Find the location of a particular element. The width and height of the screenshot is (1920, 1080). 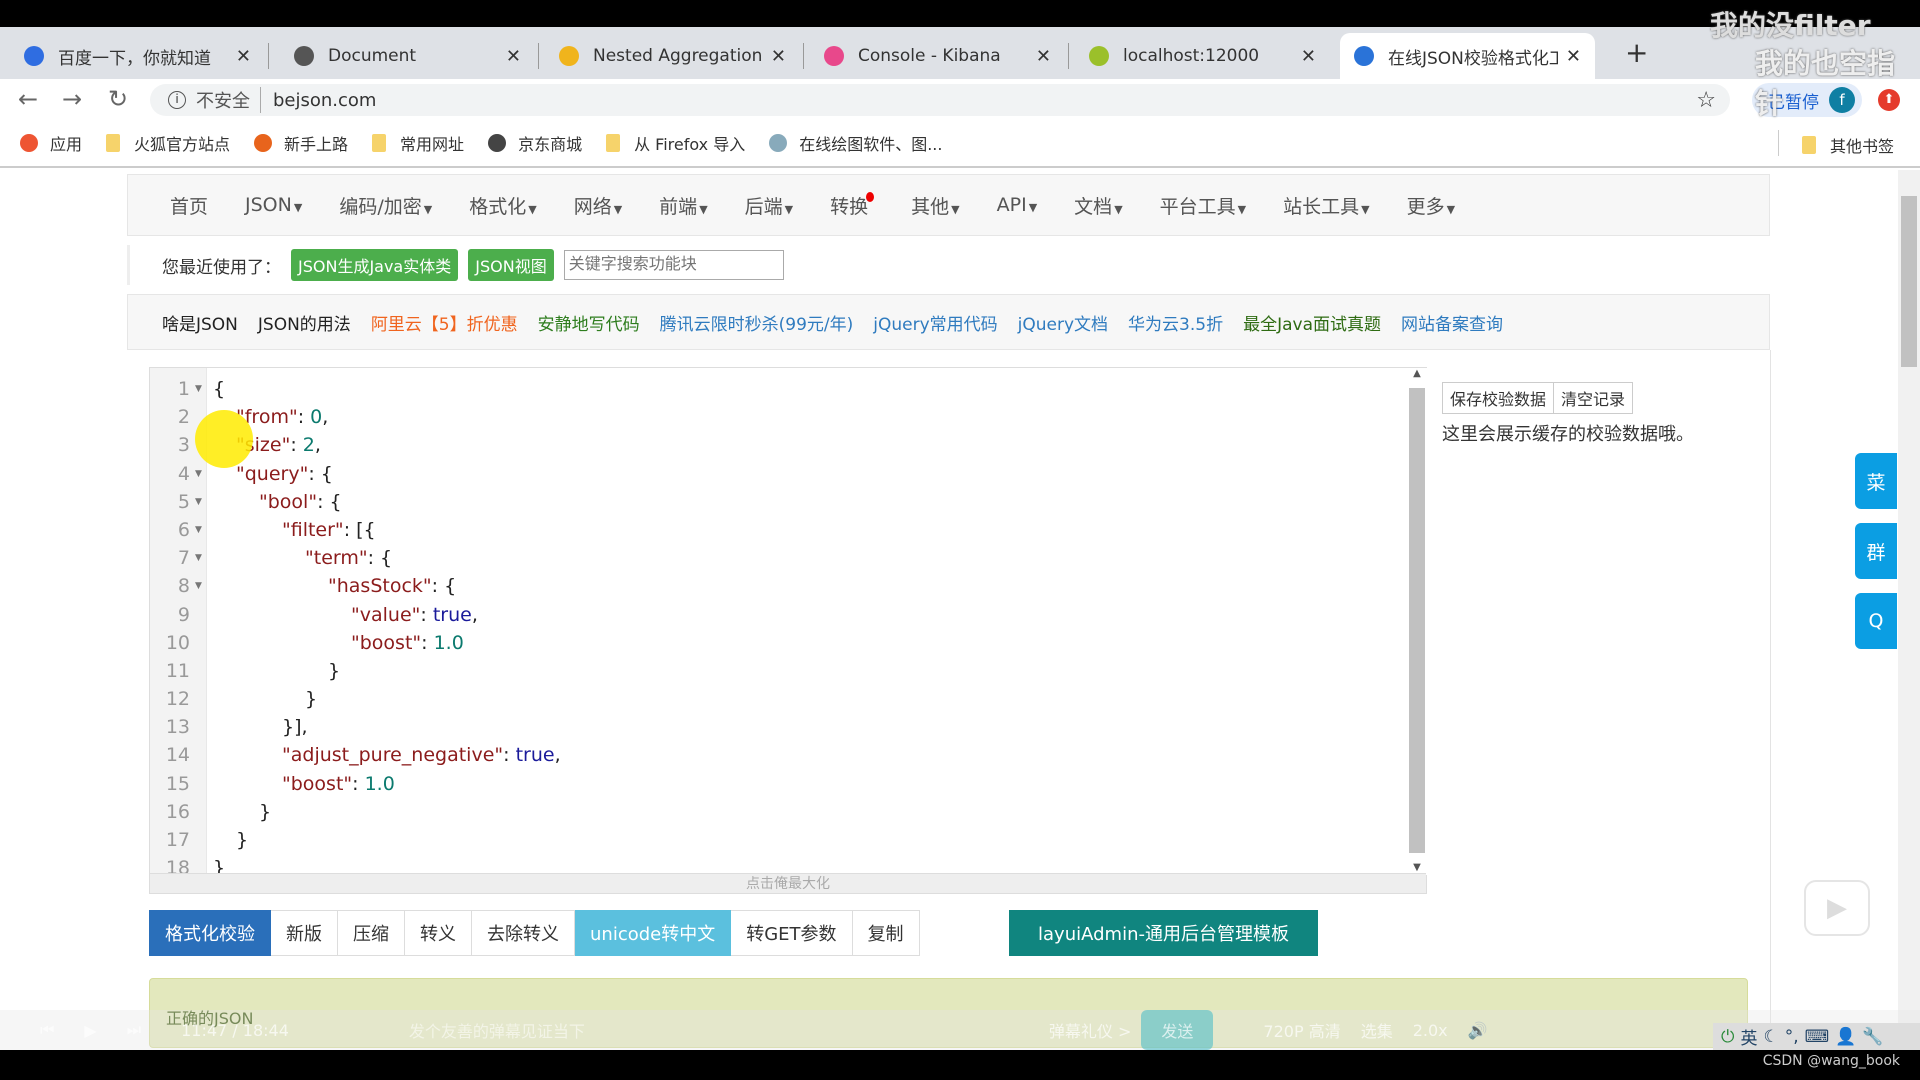

bookmark-item: 应用 is located at coordinates (51, 143).